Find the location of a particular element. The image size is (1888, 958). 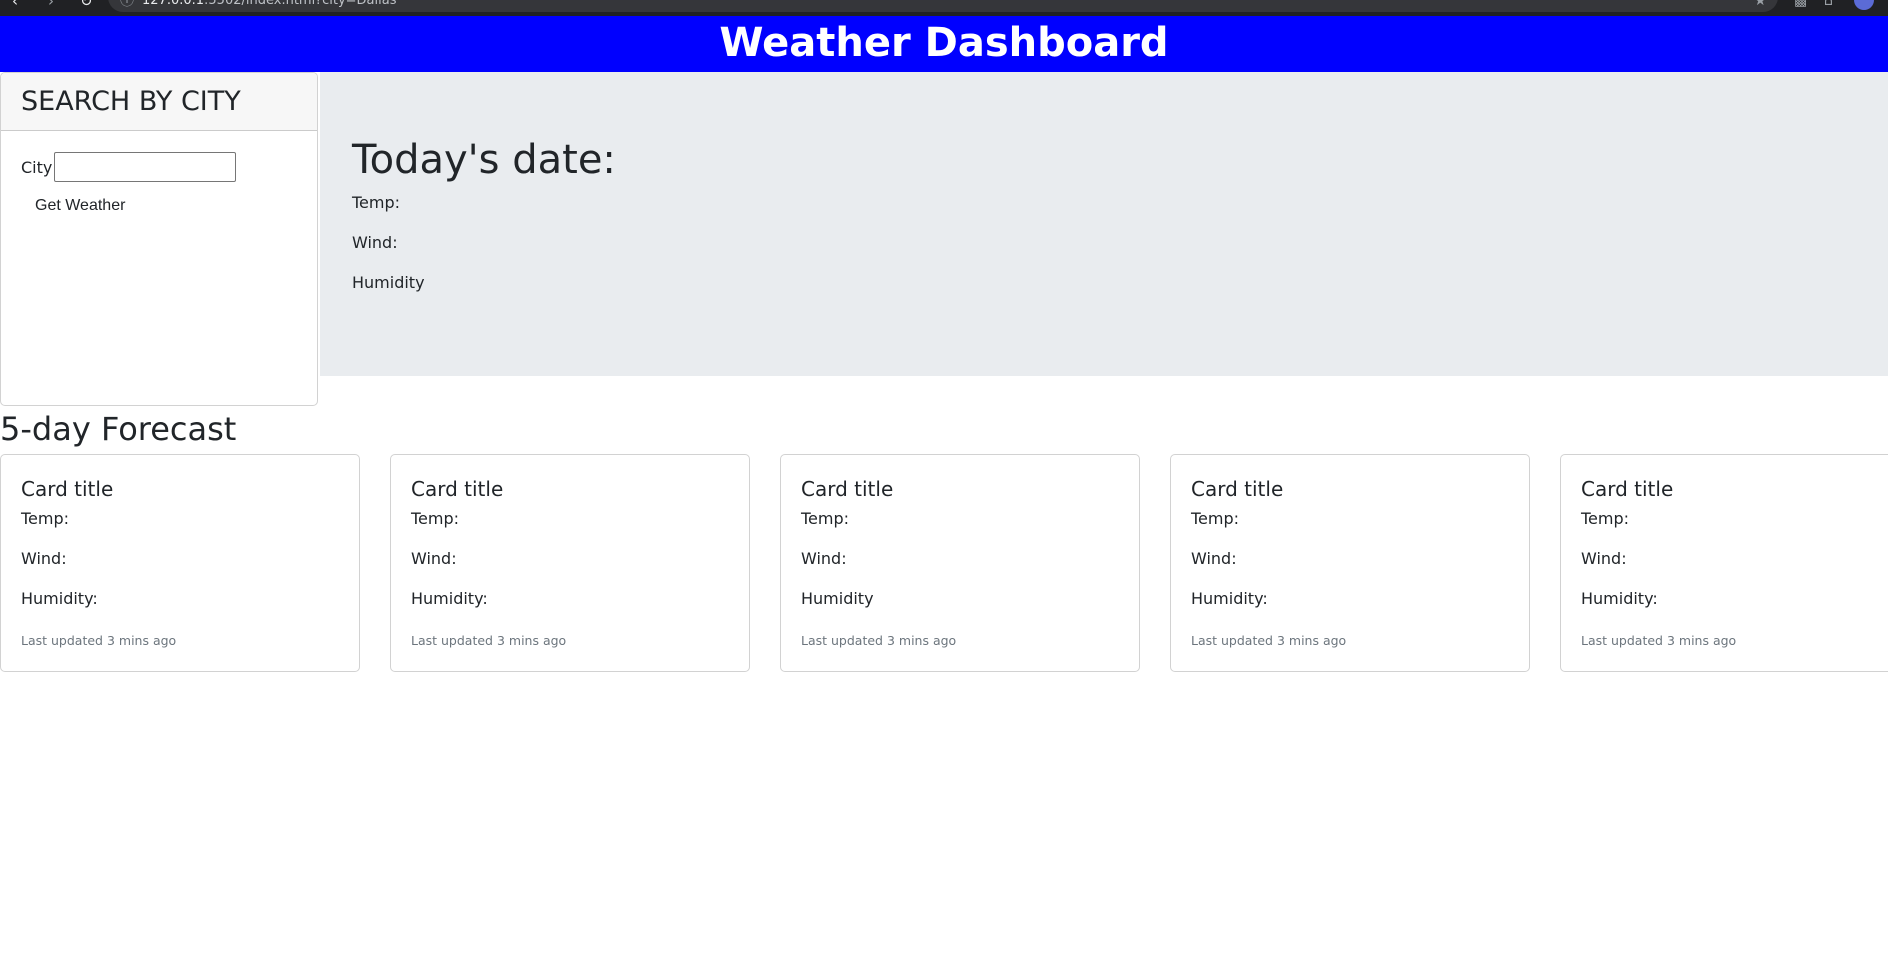

url-path: :5502/index.html?city=Dallas is located at coordinates (300, 4).